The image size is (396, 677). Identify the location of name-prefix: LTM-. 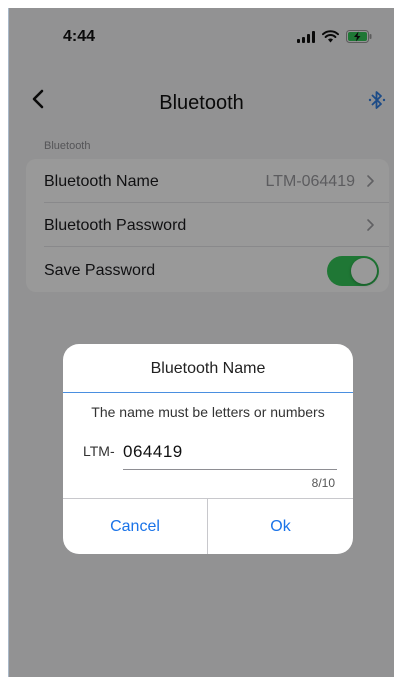
(99, 451).